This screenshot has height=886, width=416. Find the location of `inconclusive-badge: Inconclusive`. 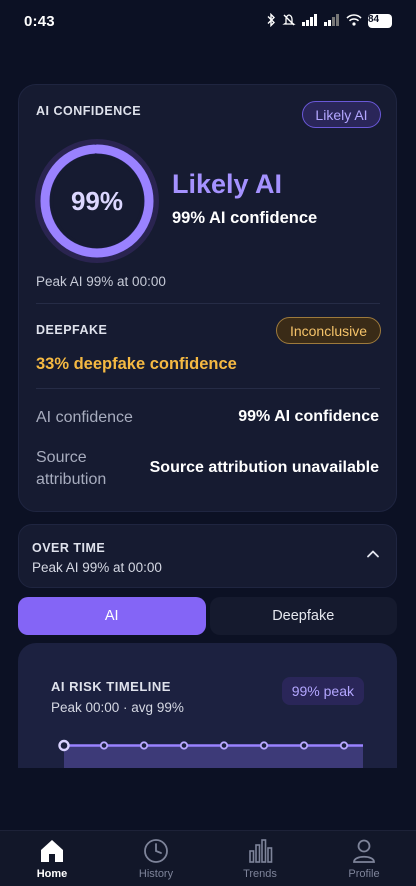

inconclusive-badge: Inconclusive is located at coordinates (328, 330).